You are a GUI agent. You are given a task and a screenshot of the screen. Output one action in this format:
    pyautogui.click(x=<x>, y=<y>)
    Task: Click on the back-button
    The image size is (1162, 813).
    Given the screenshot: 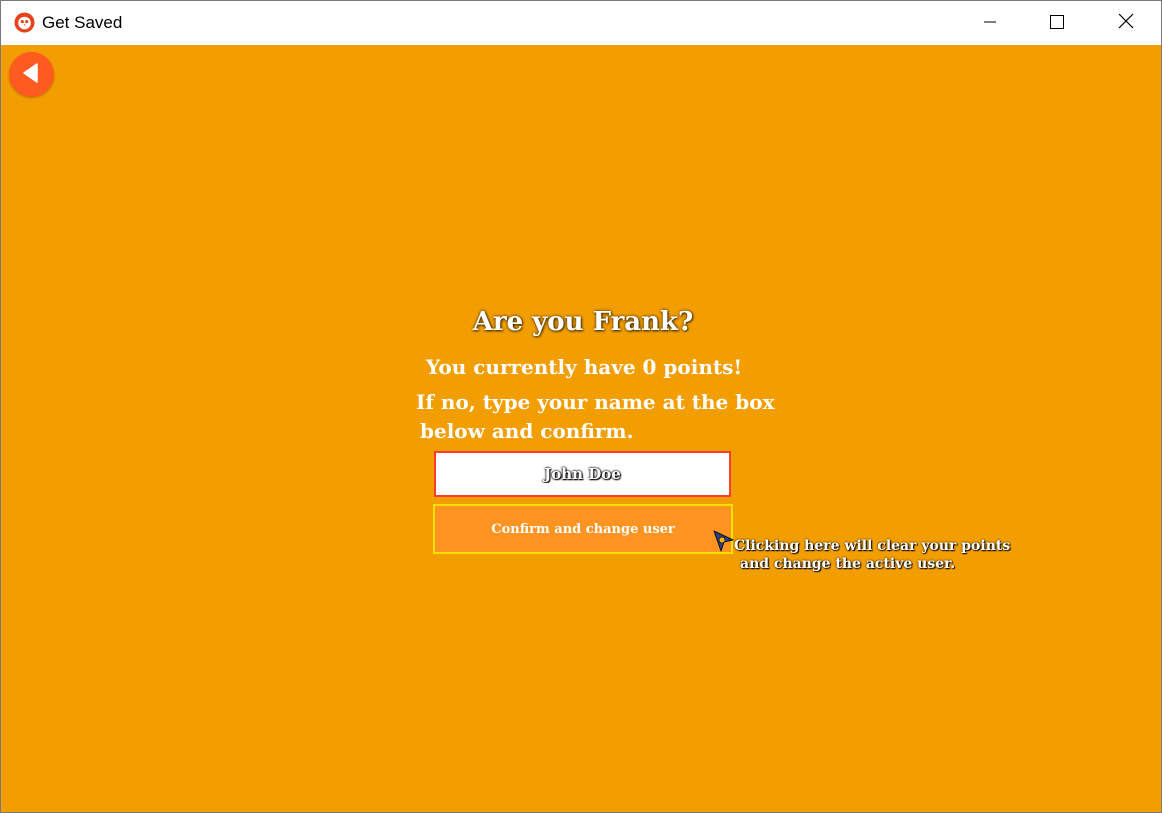 What is the action you would take?
    pyautogui.click(x=31, y=74)
    